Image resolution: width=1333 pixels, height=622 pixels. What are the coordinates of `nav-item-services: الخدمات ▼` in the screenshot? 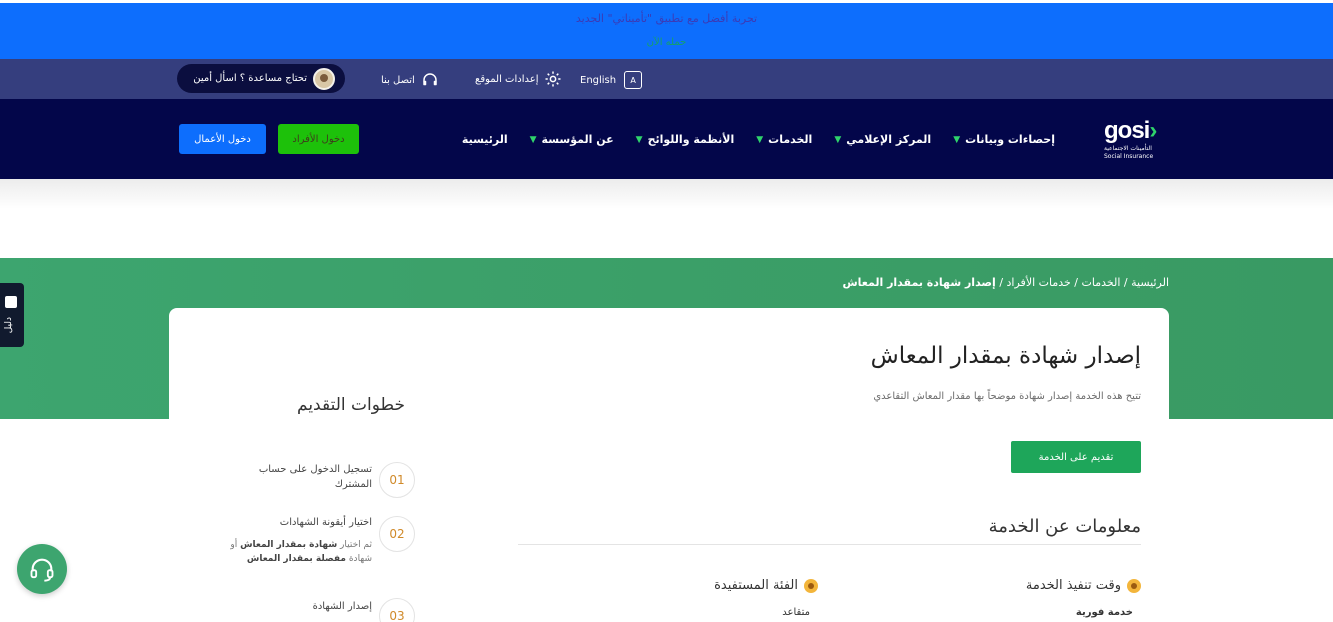 It's located at (784, 139).